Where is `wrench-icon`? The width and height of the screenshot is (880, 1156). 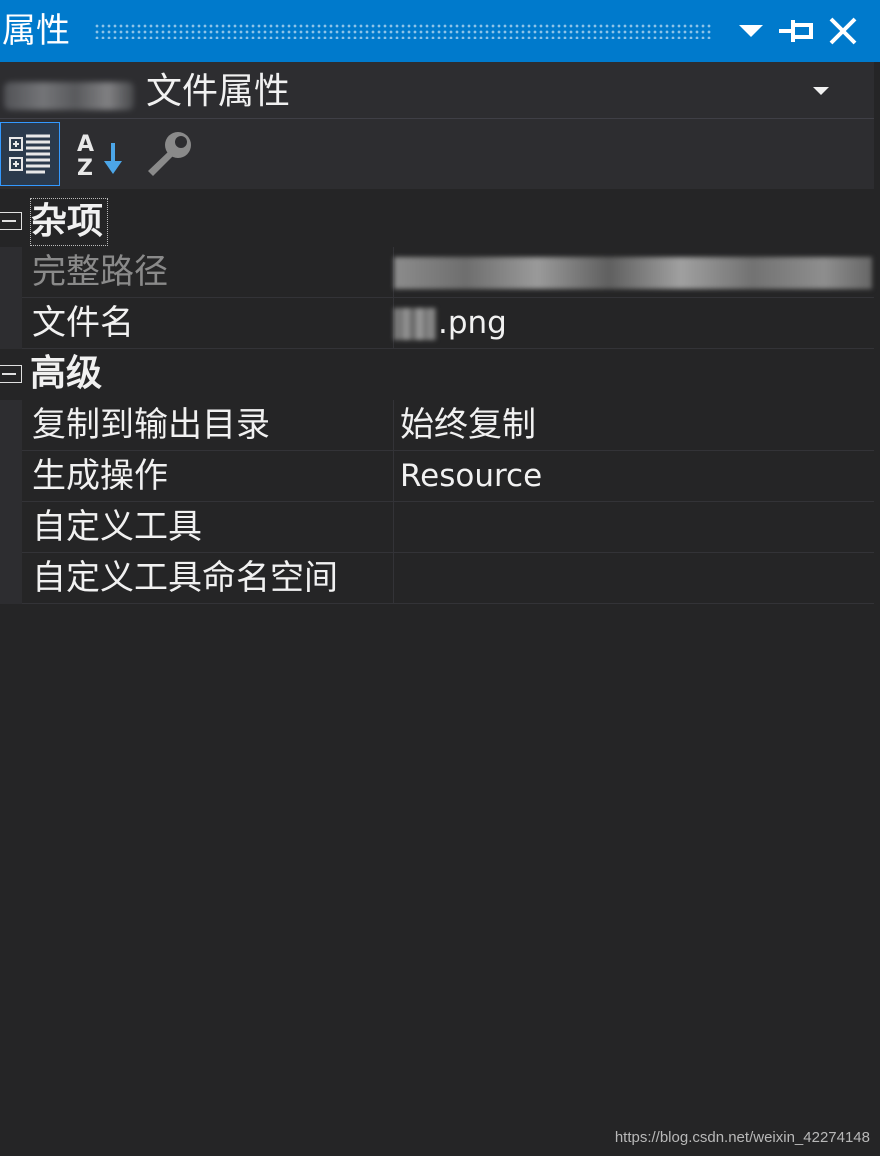 wrench-icon is located at coordinates (169, 154).